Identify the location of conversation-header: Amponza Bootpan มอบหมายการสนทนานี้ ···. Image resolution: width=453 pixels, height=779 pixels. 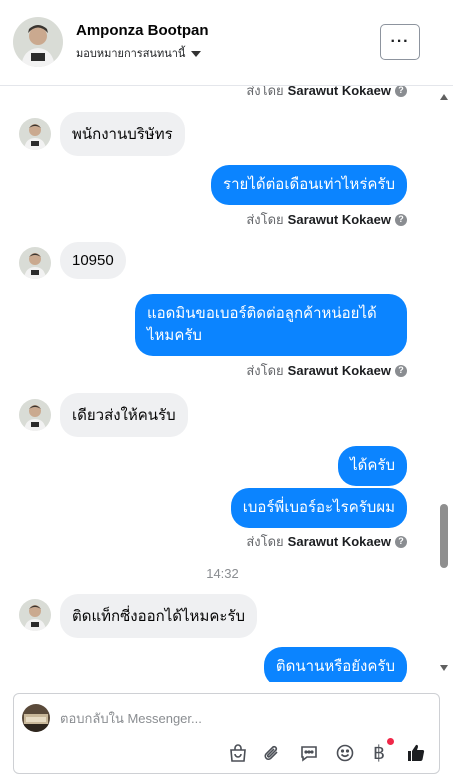
(226, 43).